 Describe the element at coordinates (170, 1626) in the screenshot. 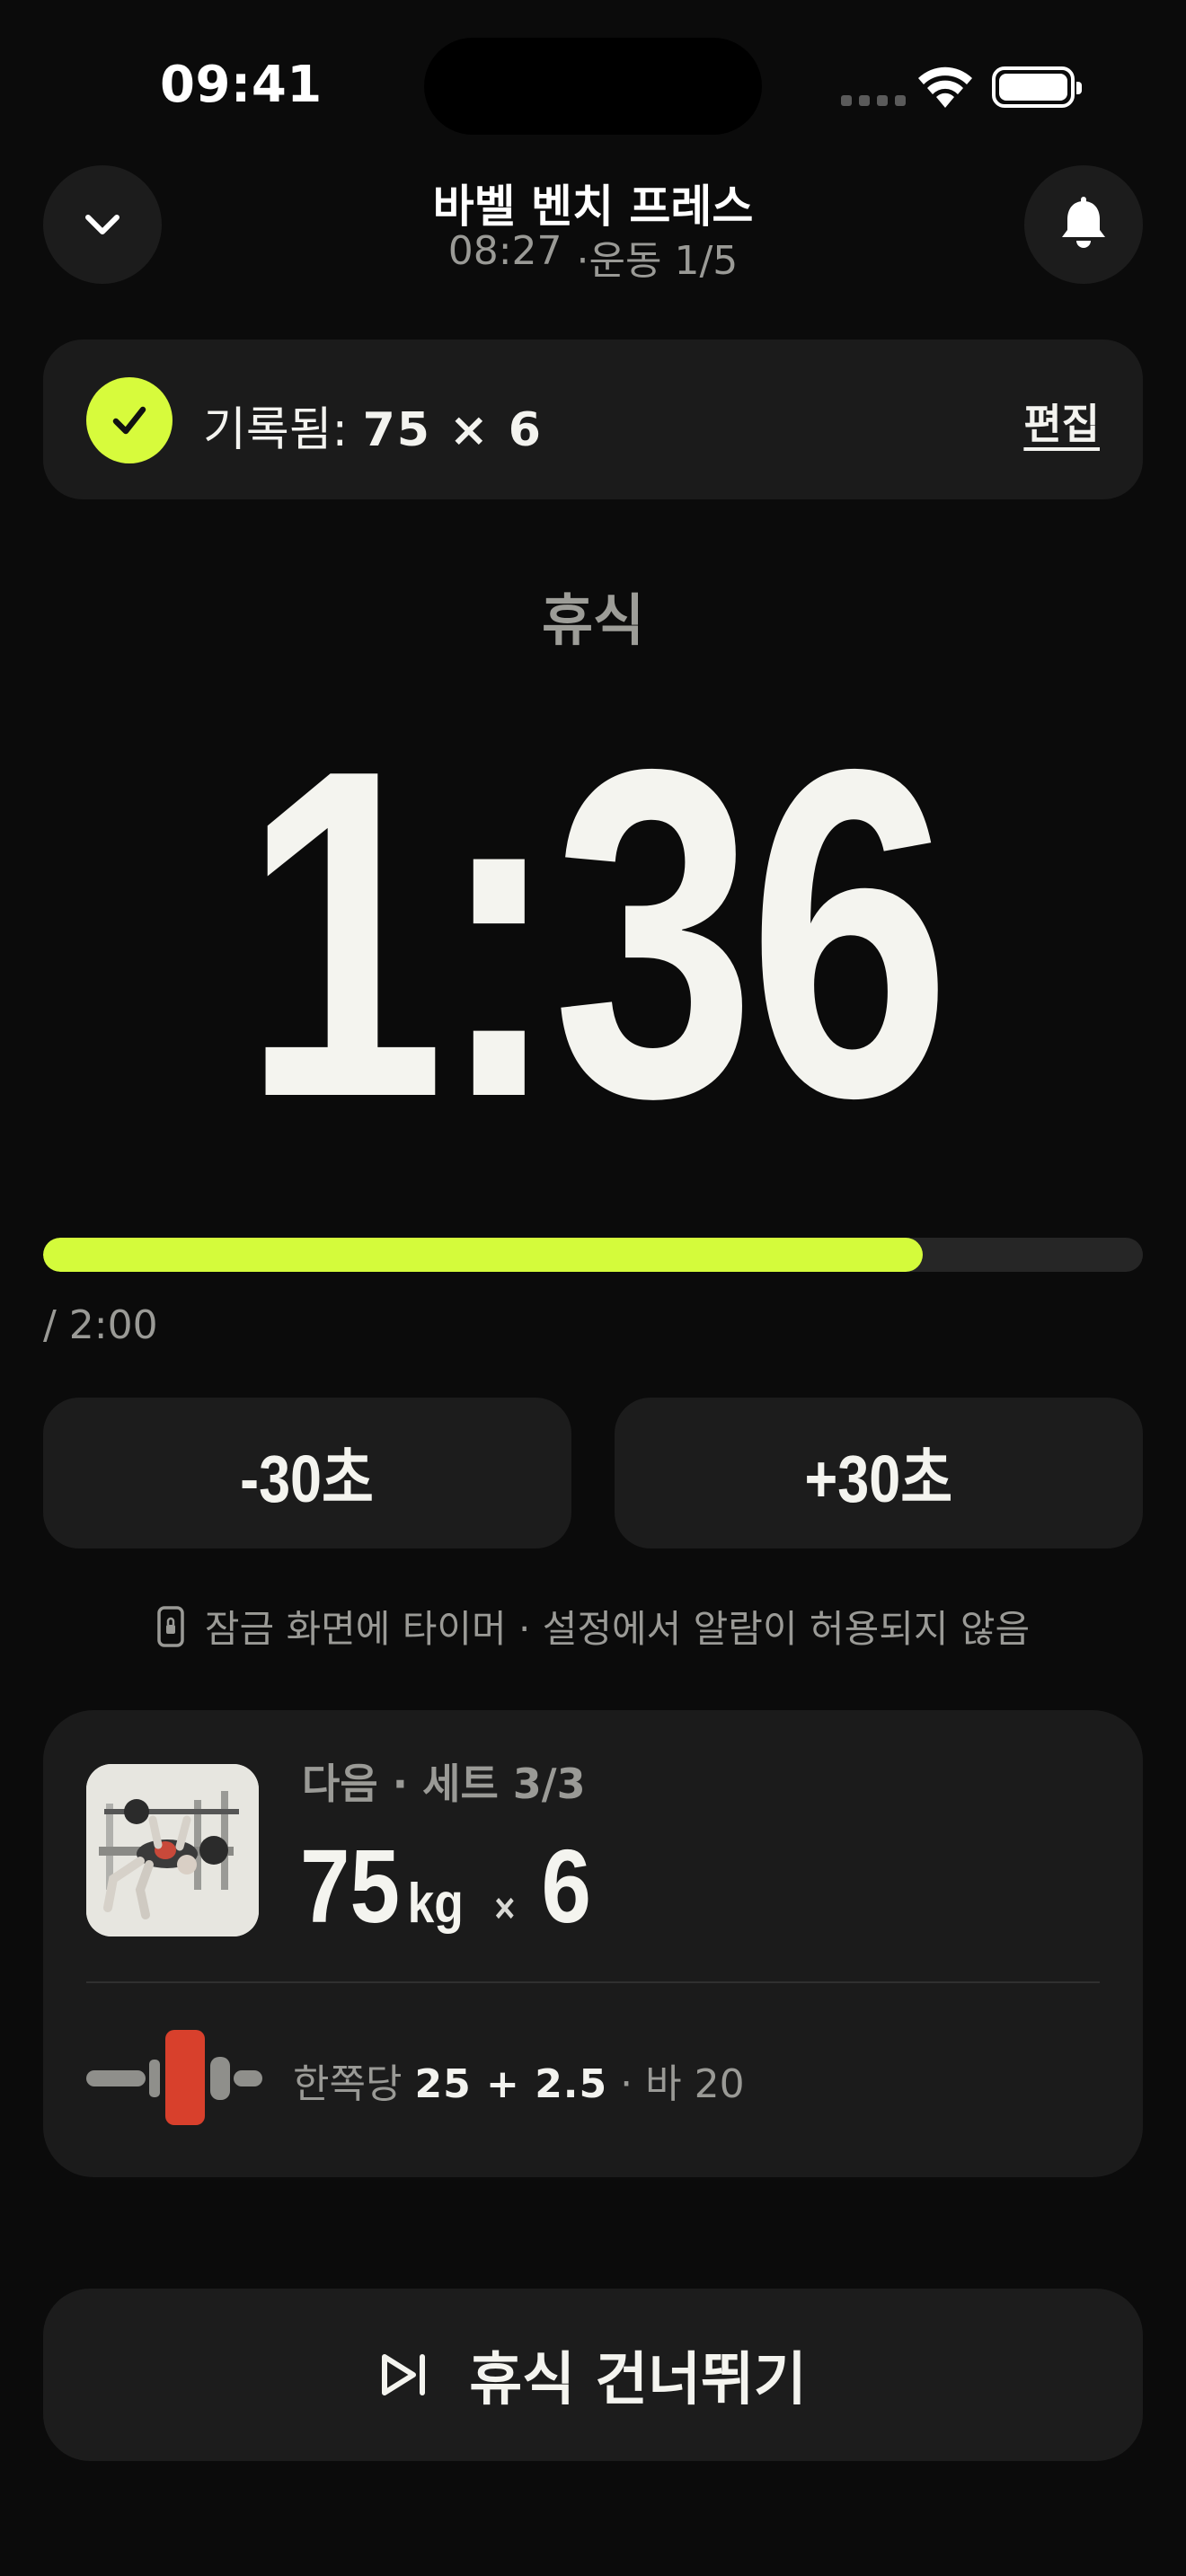

I see `lock-icon` at that location.